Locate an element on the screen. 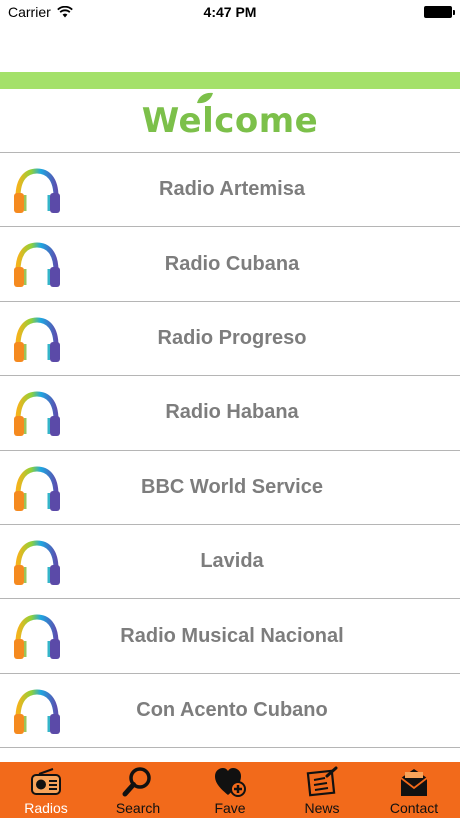 The image size is (460, 818). tab-label: Fave is located at coordinates (230, 808).